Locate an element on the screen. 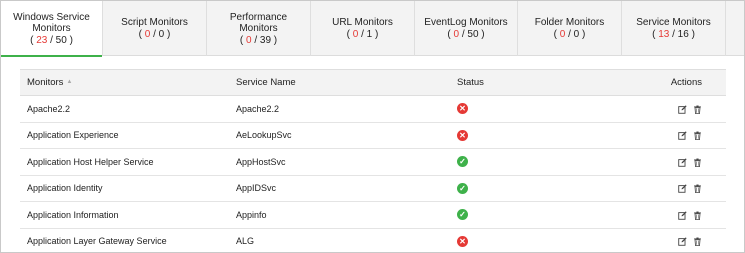 This screenshot has height=253, width=745. tab-label: Performance Monitors is located at coordinates (258, 22).